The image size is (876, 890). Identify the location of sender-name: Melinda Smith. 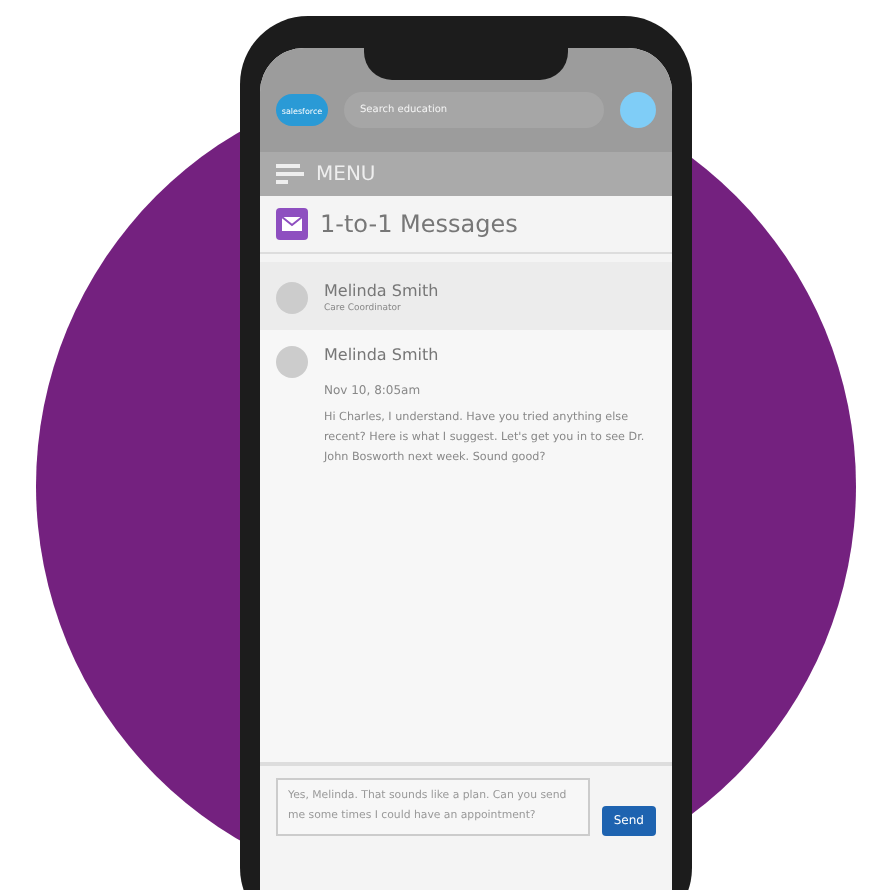
(382, 355).